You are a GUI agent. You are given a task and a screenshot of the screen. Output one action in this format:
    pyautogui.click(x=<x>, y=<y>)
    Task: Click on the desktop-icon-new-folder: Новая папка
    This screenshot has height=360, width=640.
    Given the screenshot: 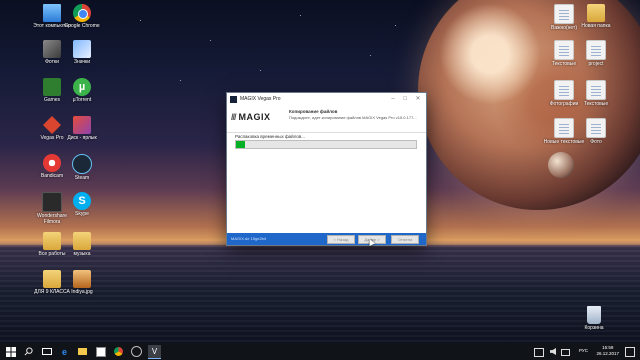 What is the action you would take?
    pyautogui.click(x=596, y=16)
    